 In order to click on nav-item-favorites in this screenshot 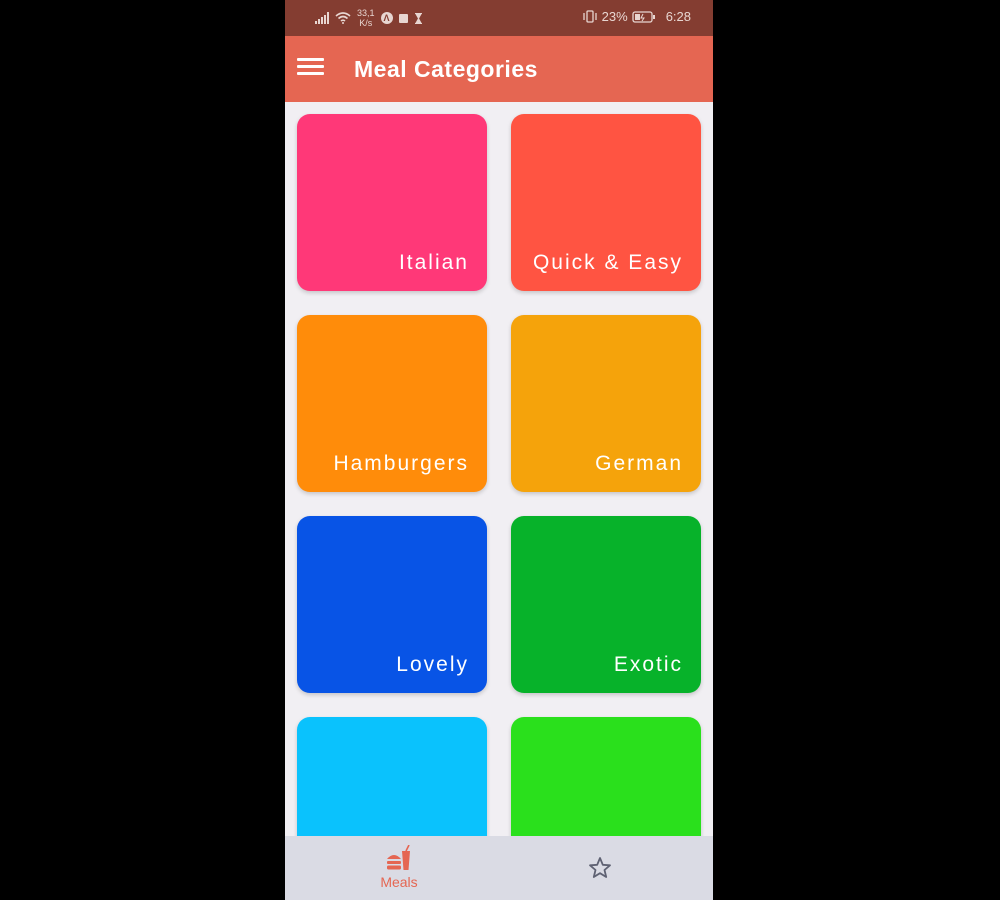, I will do `click(606, 868)`.